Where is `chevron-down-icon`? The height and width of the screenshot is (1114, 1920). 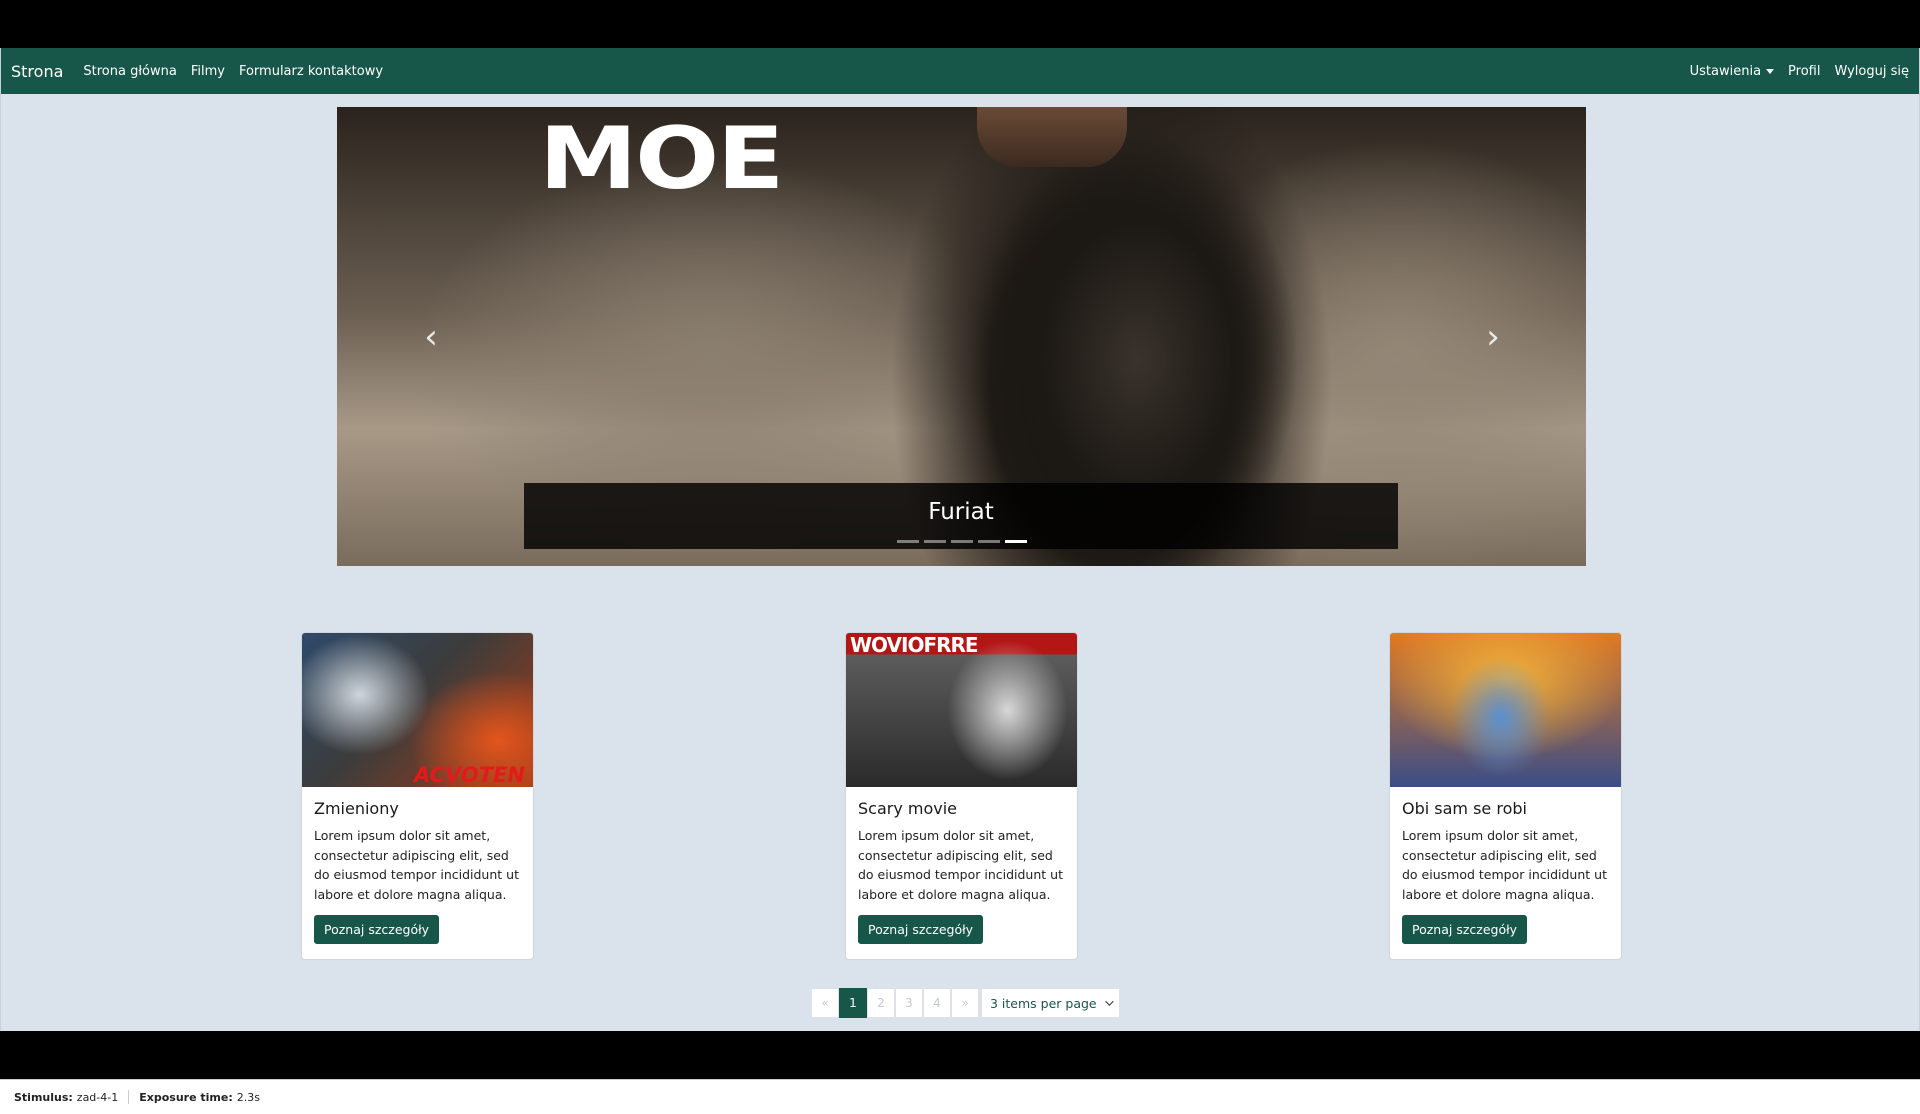 chevron-down-icon is located at coordinates (1109, 1001).